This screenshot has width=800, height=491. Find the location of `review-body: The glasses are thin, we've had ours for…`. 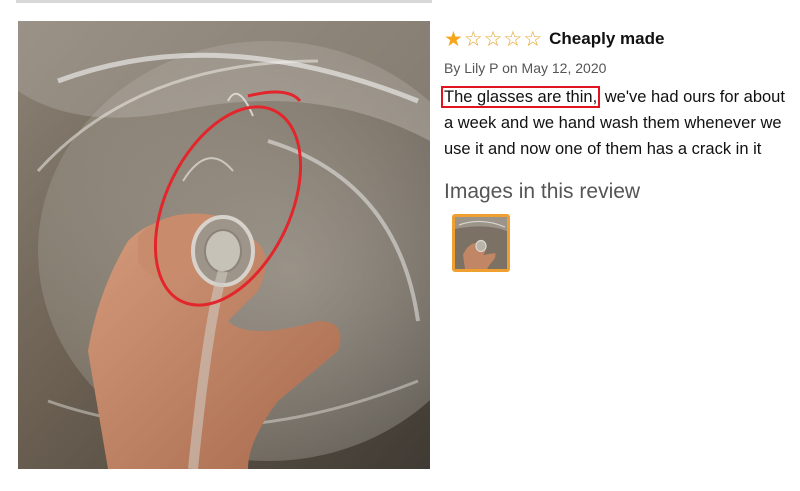

review-body: The glasses are thin, we've had ours for… is located at coordinates (615, 123).